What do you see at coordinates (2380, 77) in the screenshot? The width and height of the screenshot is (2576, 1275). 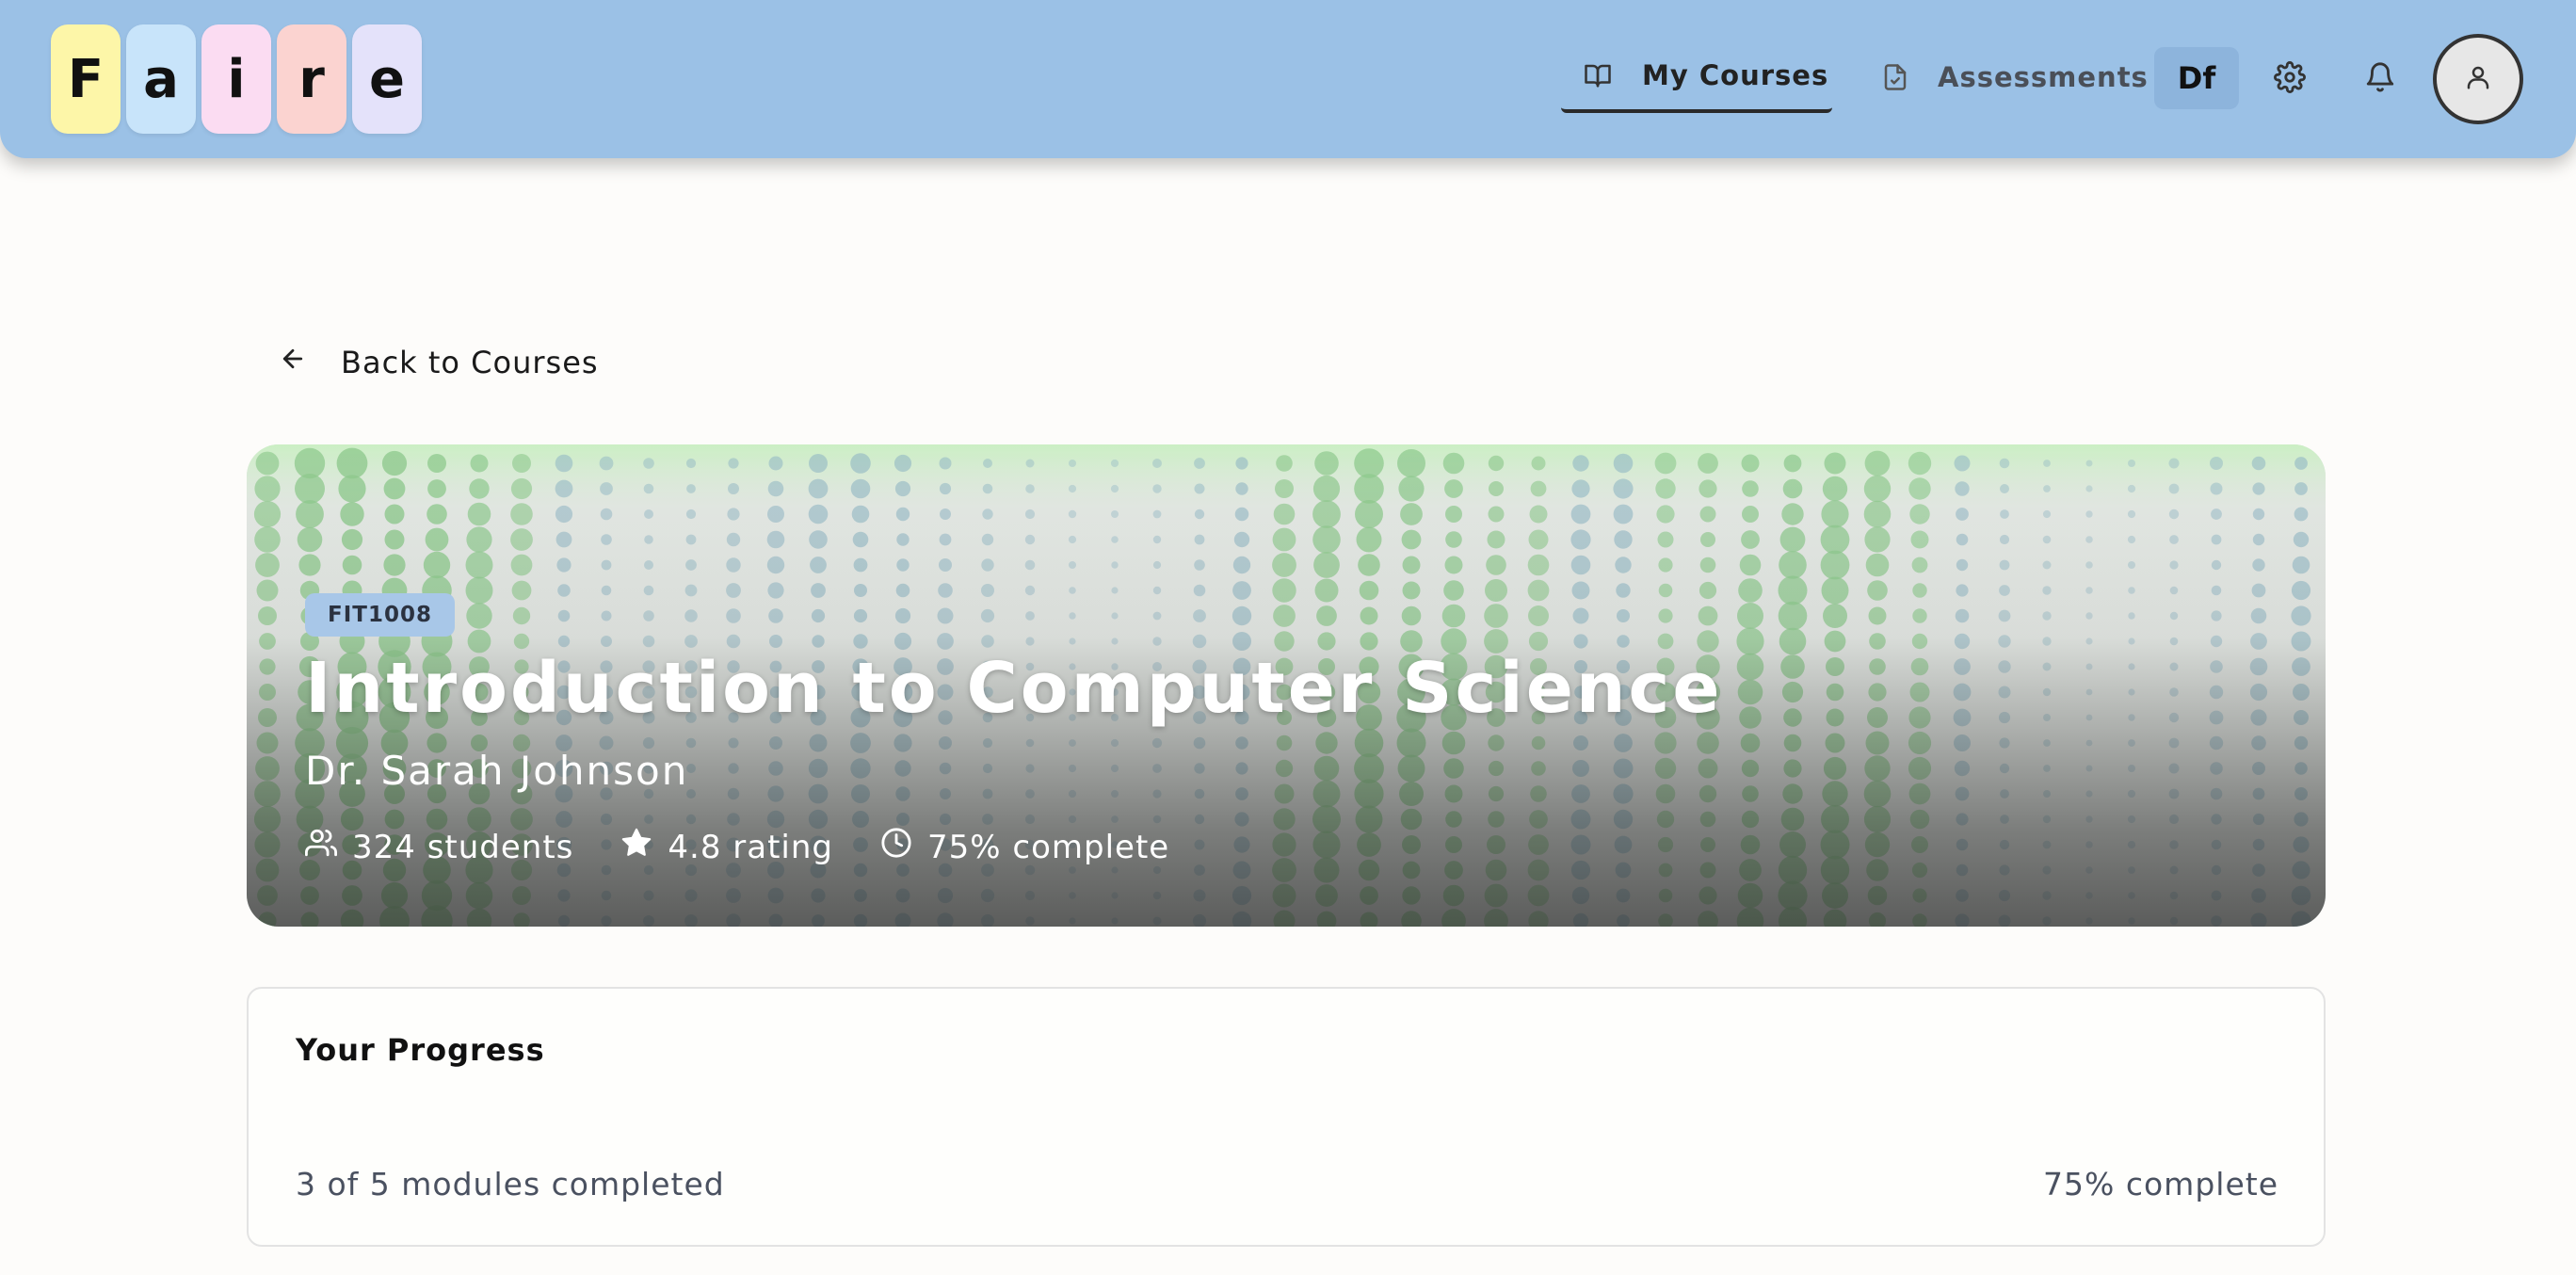 I see `bell-icon` at bounding box center [2380, 77].